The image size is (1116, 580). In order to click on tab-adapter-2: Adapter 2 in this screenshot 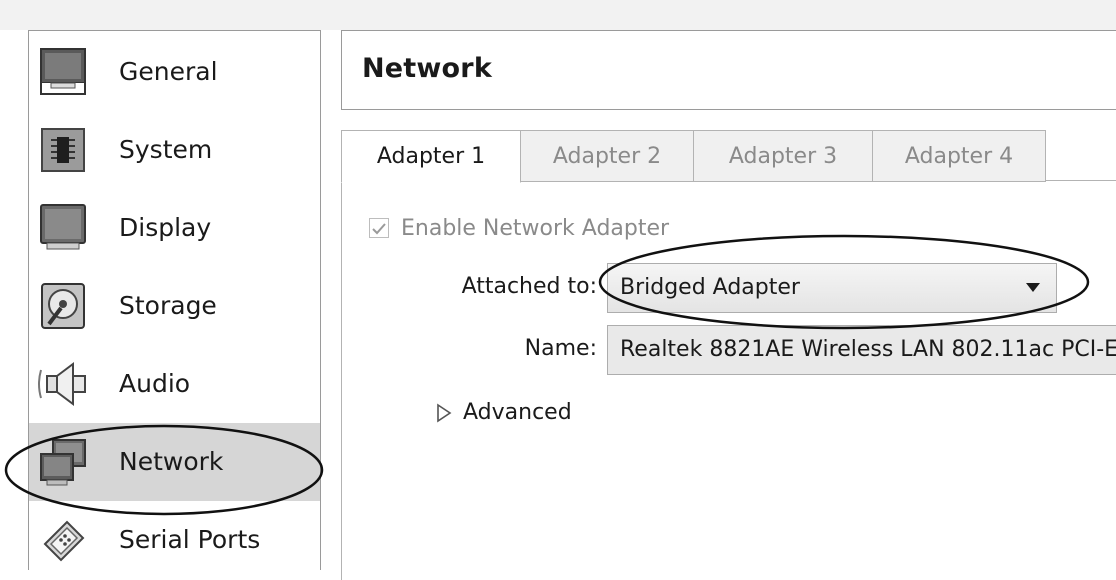, I will do `click(607, 156)`.